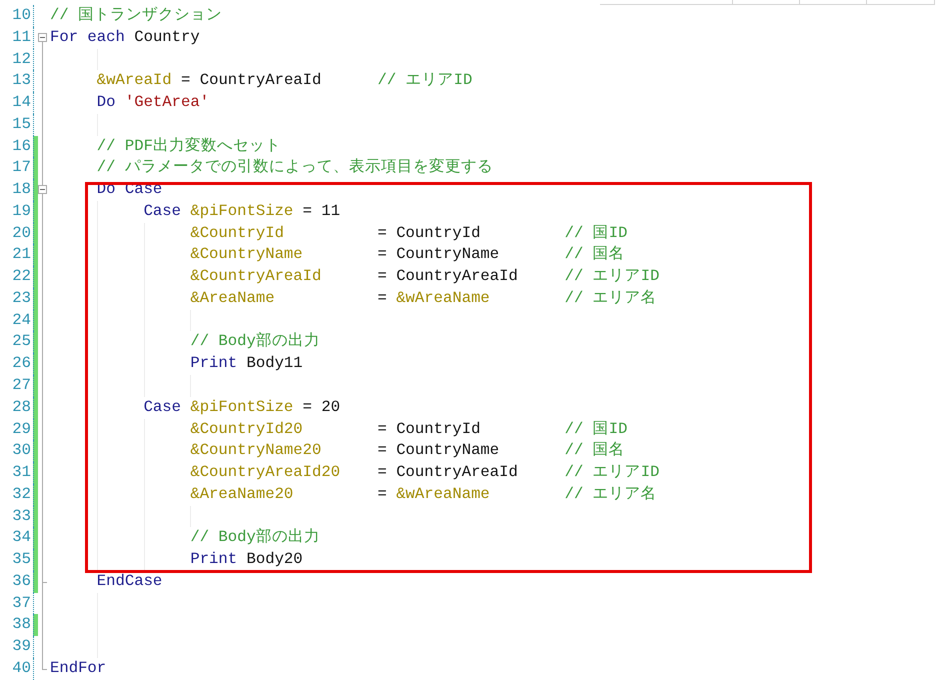 The height and width of the screenshot is (680, 943). What do you see at coordinates (87, 37) in the screenshot?
I see `keyword: For each` at bounding box center [87, 37].